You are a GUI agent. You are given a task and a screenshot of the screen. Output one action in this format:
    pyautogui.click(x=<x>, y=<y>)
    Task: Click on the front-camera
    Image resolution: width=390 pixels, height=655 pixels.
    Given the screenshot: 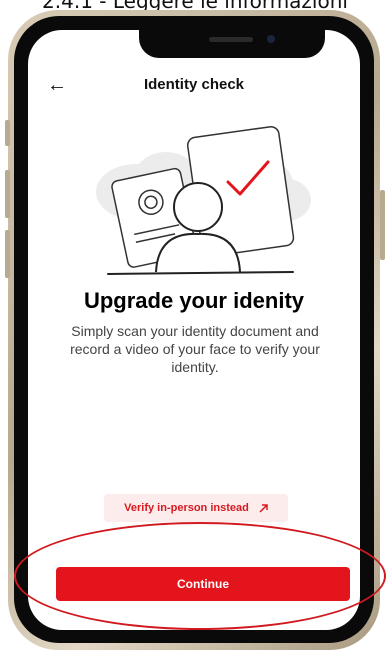 What is the action you would take?
    pyautogui.click(x=271, y=39)
    